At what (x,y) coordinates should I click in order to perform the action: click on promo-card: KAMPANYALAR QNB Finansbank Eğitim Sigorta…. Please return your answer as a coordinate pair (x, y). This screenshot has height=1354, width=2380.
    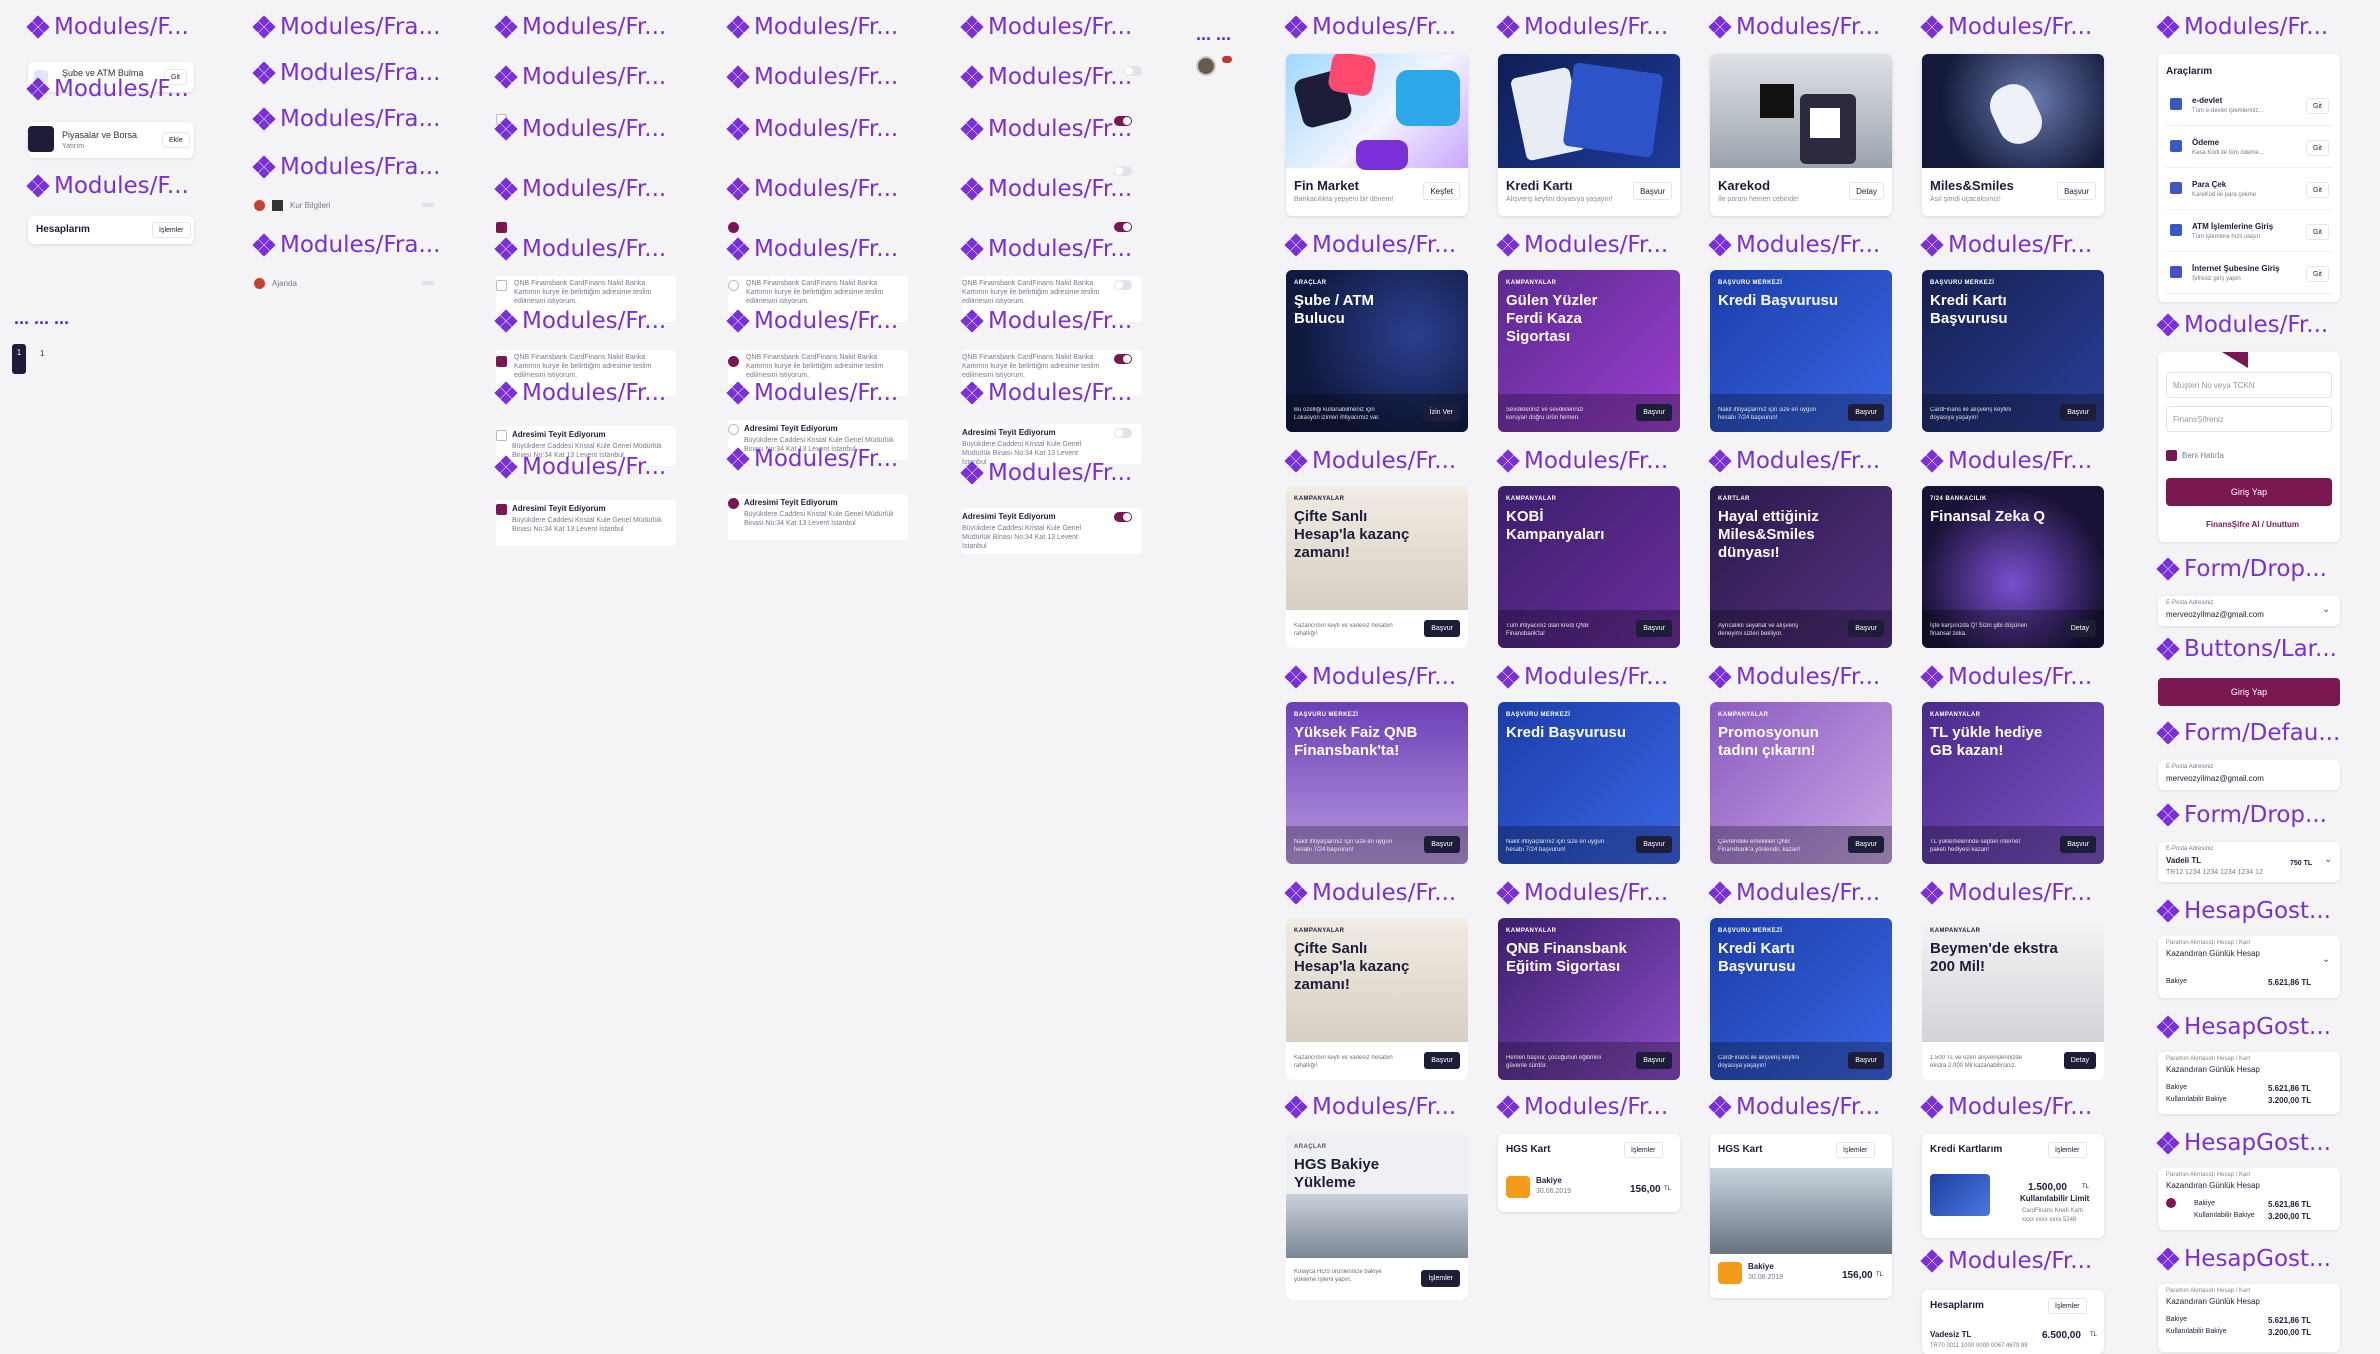
    Looking at the image, I should click on (1589, 999).